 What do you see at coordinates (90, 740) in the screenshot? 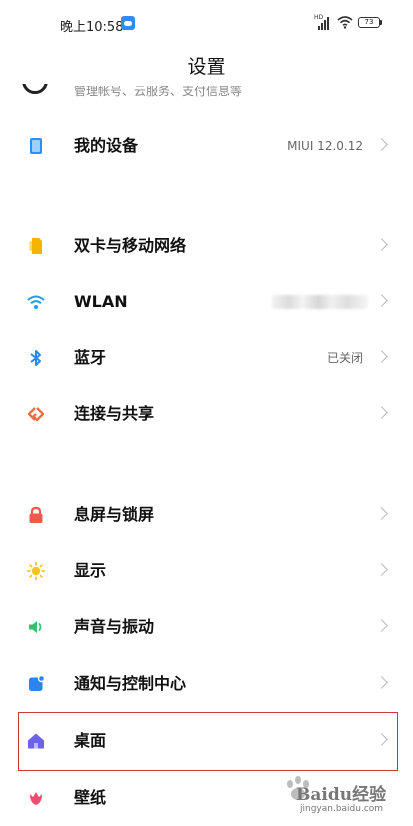
I see `settings-item-label: 桌面` at bounding box center [90, 740].